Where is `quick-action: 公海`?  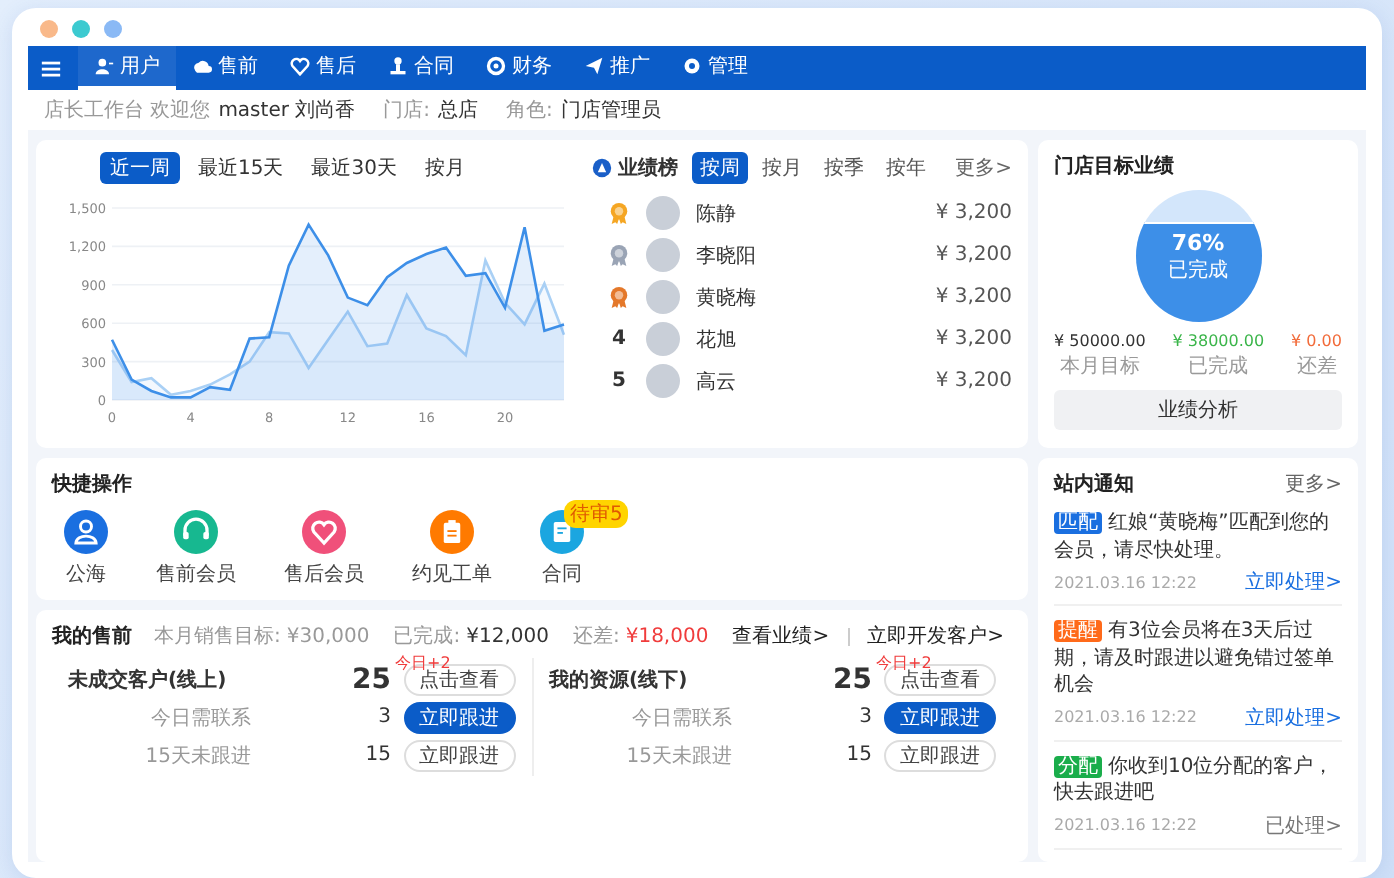
quick-action: 公海 is located at coordinates (86, 549).